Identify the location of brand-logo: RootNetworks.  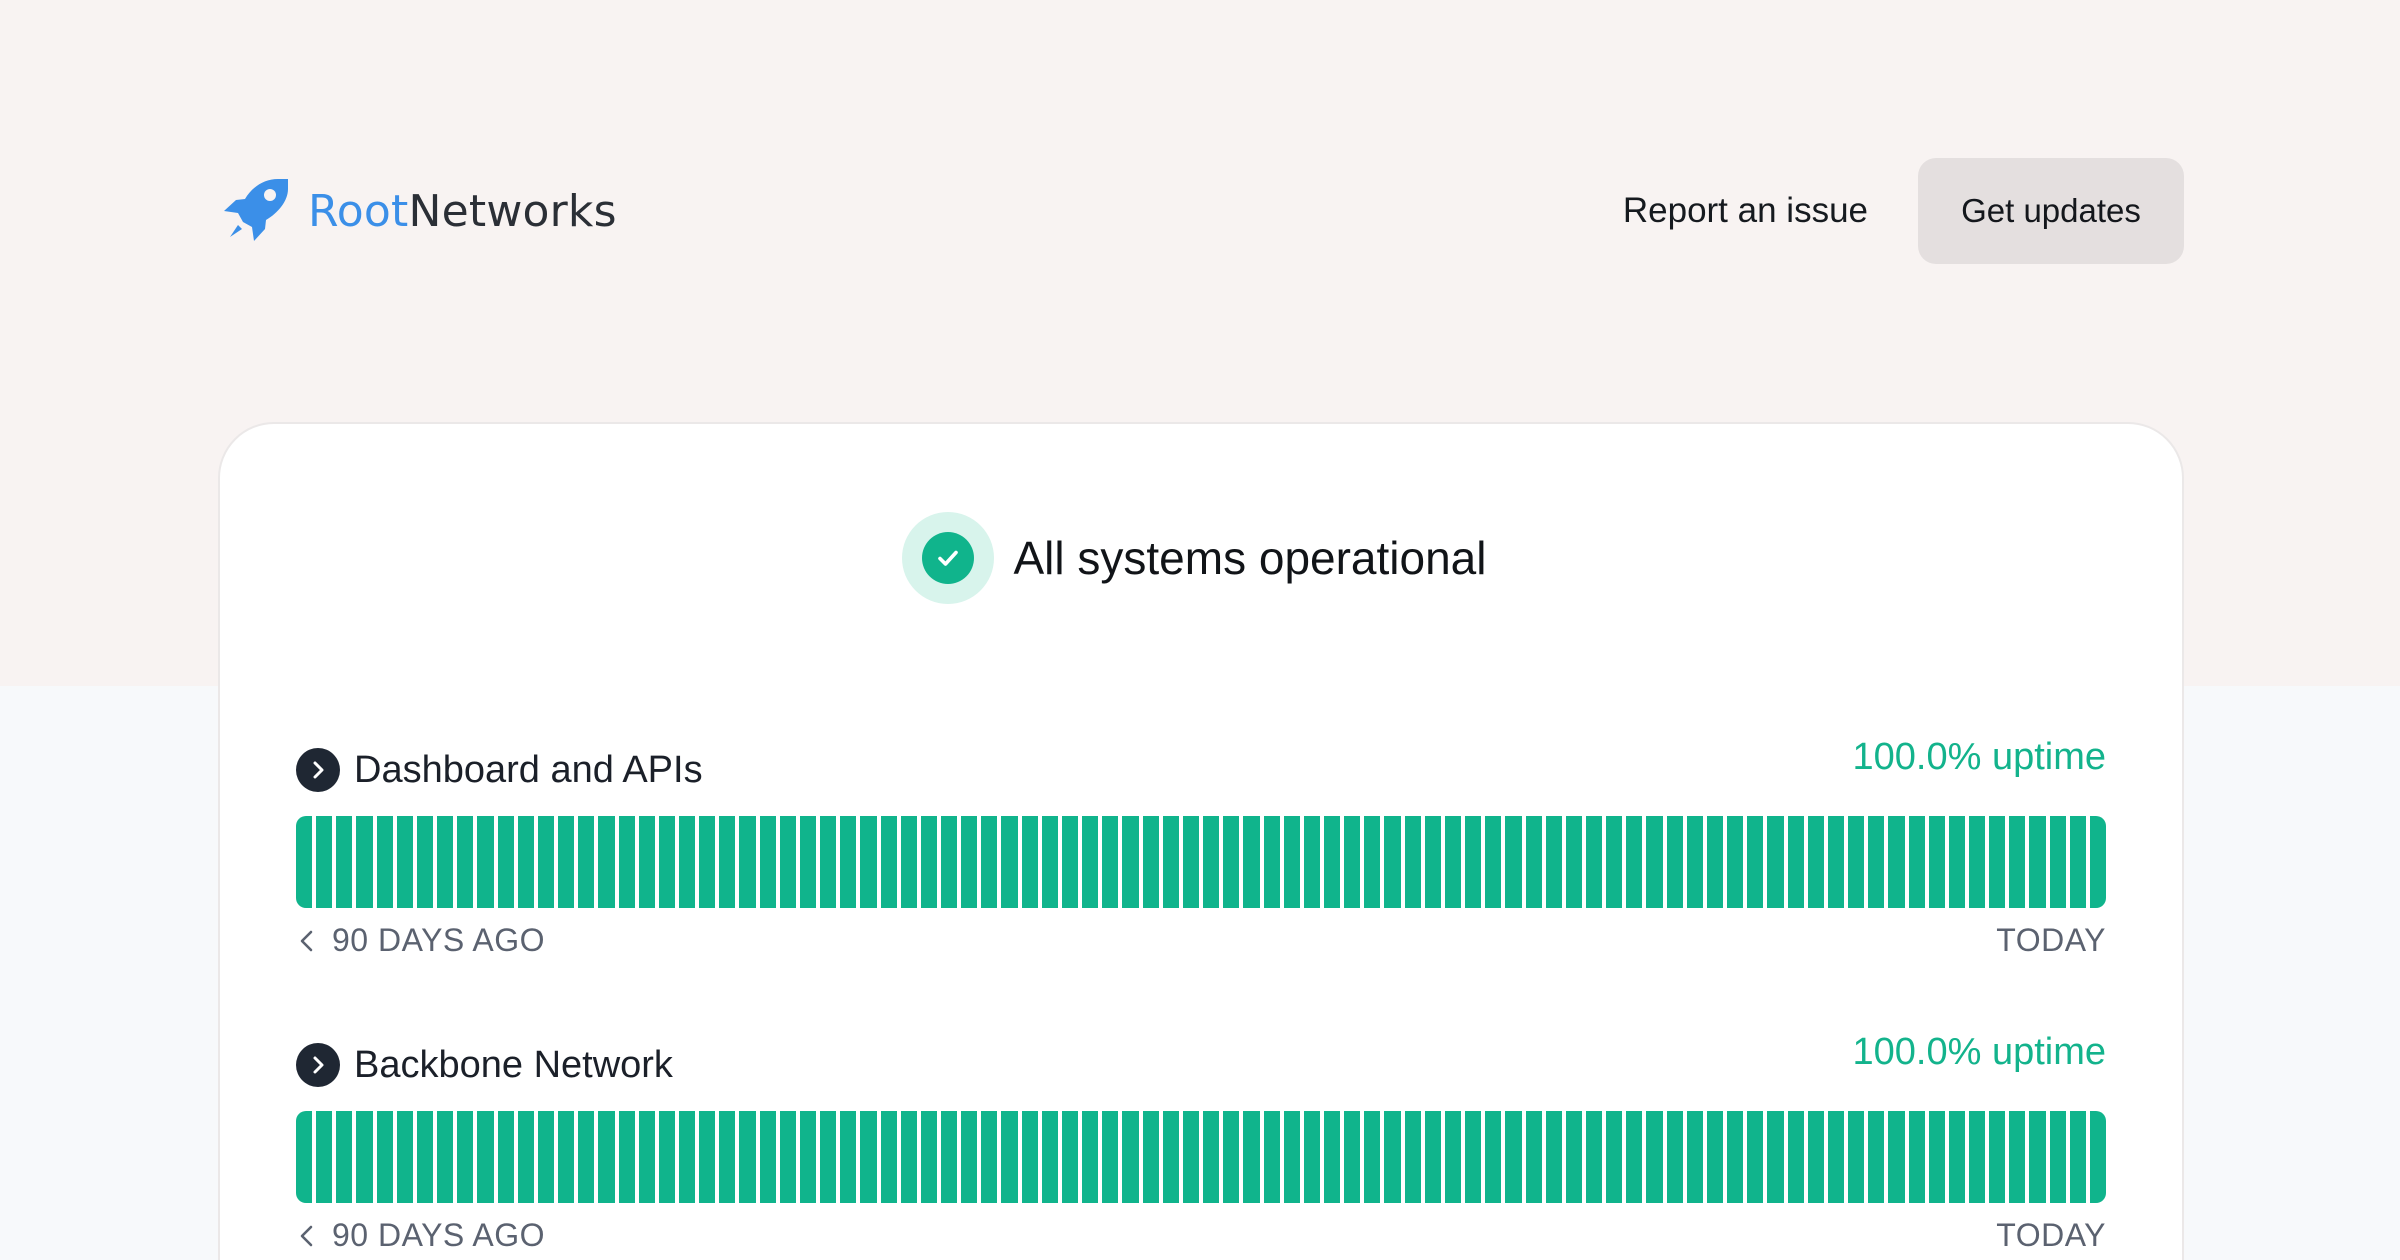
(417, 211).